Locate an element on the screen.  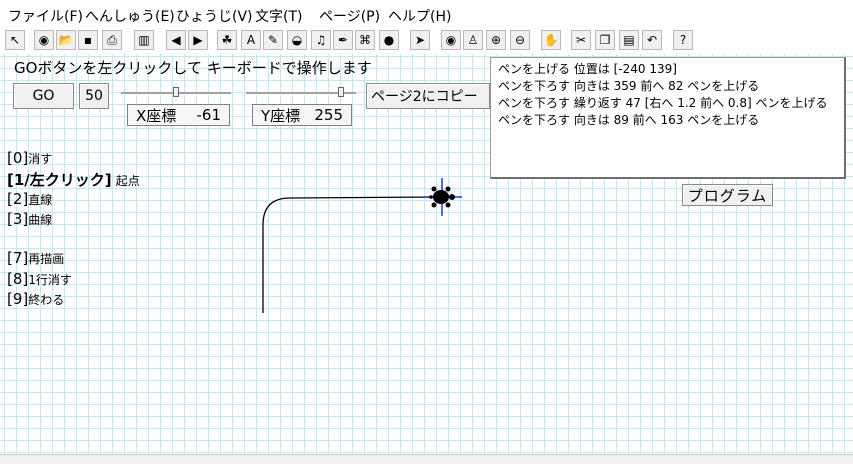
turtle-icon is located at coordinates (443, 197).